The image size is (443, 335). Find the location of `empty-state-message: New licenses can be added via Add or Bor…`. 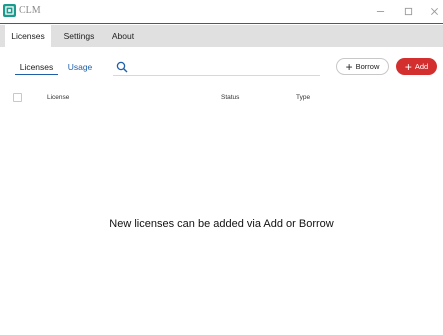

empty-state-message: New licenses can be added via Add or Bor… is located at coordinates (221, 224).